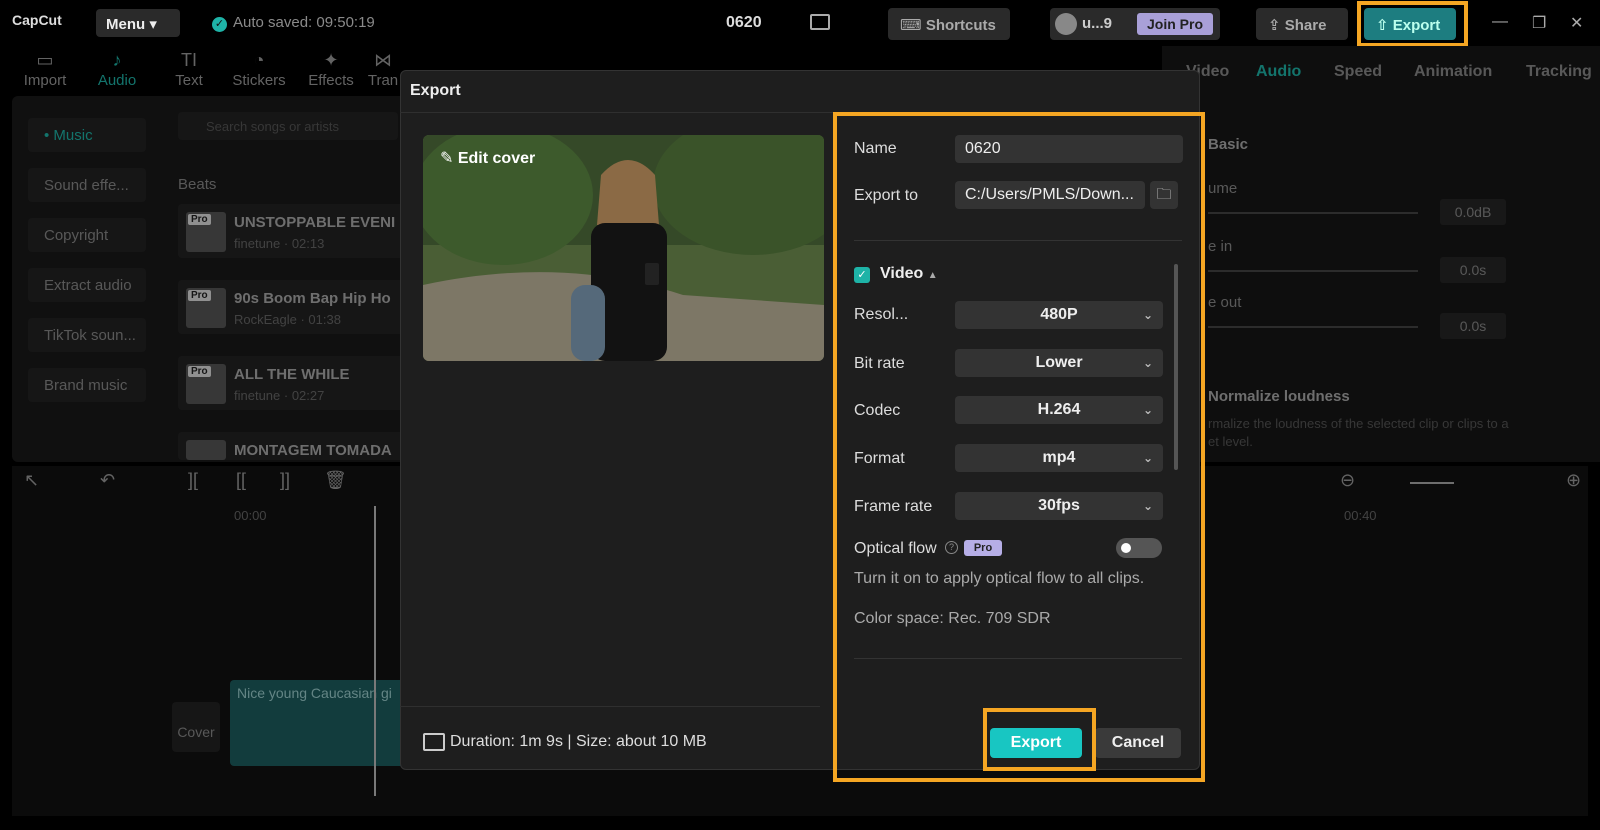  What do you see at coordinates (1175, 24) in the screenshot?
I see `join-pro-button: Join Pro` at bounding box center [1175, 24].